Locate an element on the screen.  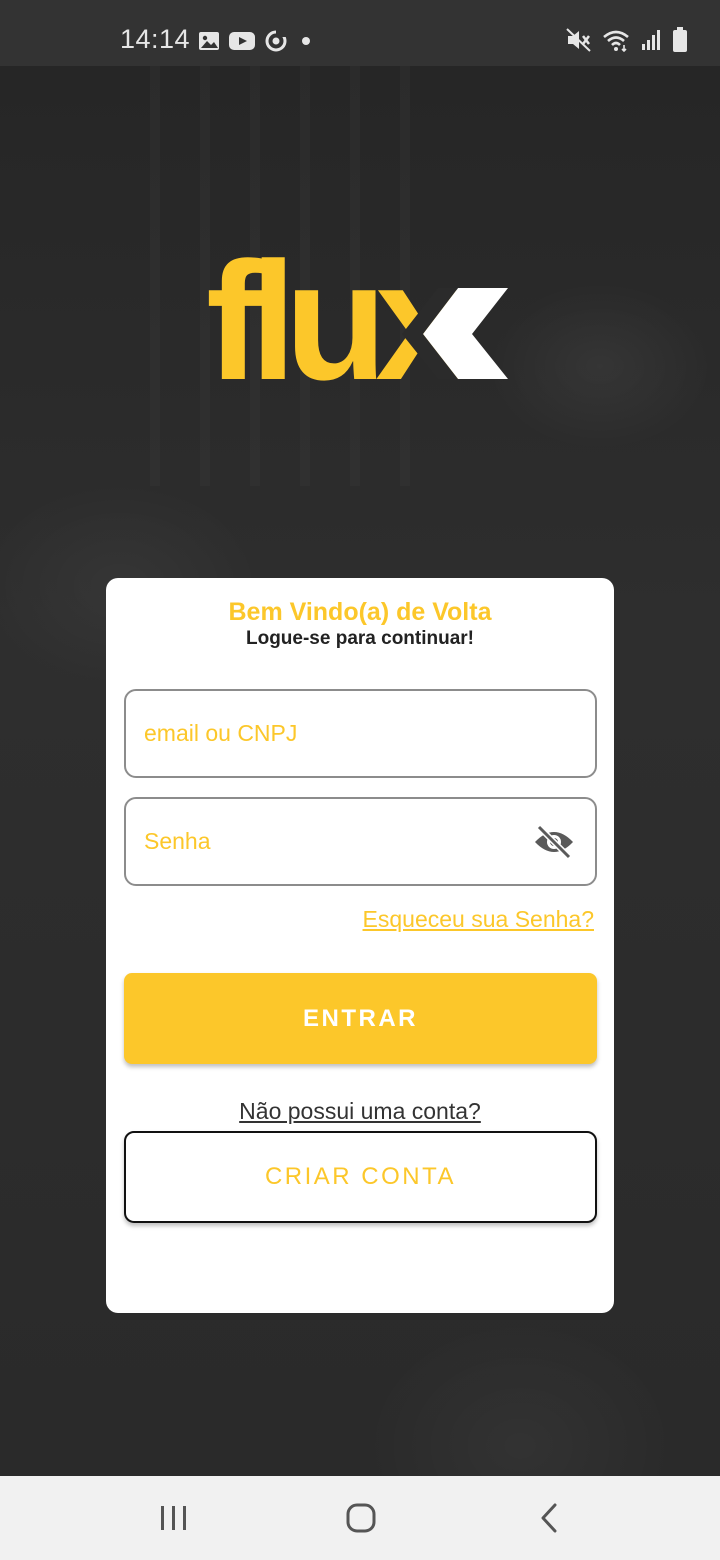
battery-icon is located at coordinates (680, 40).